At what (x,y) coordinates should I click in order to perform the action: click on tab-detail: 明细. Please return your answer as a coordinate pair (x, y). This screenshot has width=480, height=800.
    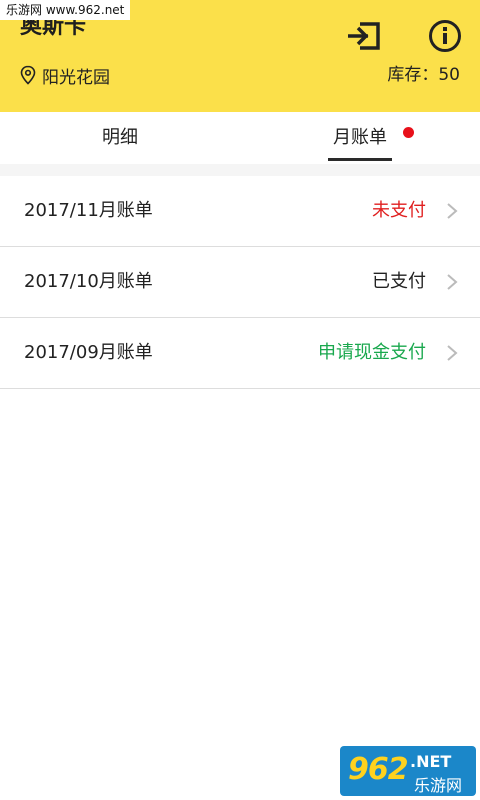
    Looking at the image, I should click on (120, 138).